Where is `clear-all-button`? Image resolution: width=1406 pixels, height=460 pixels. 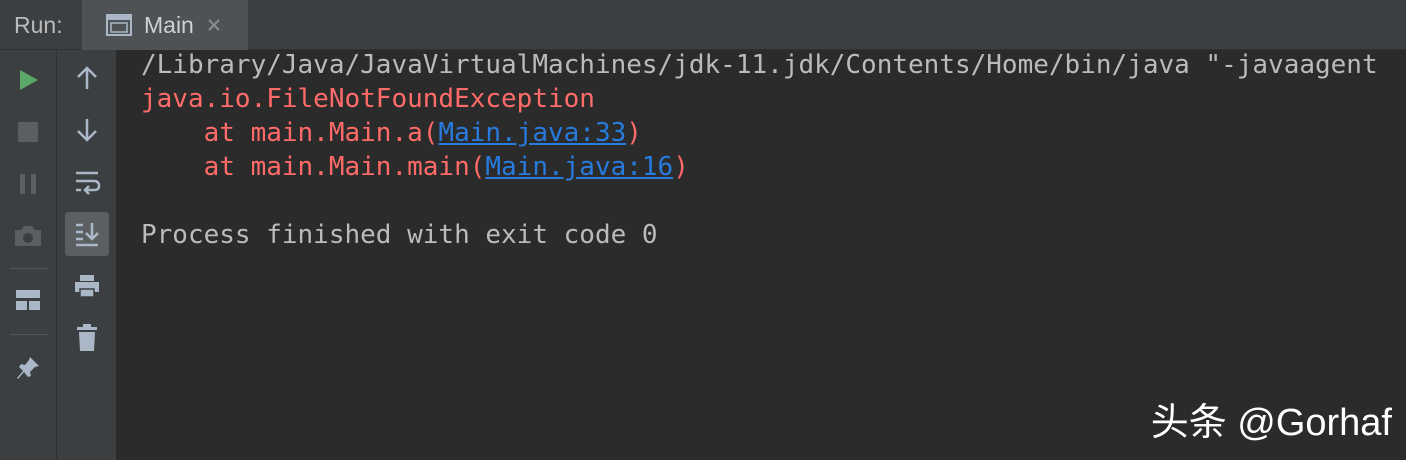
clear-all-button is located at coordinates (87, 338).